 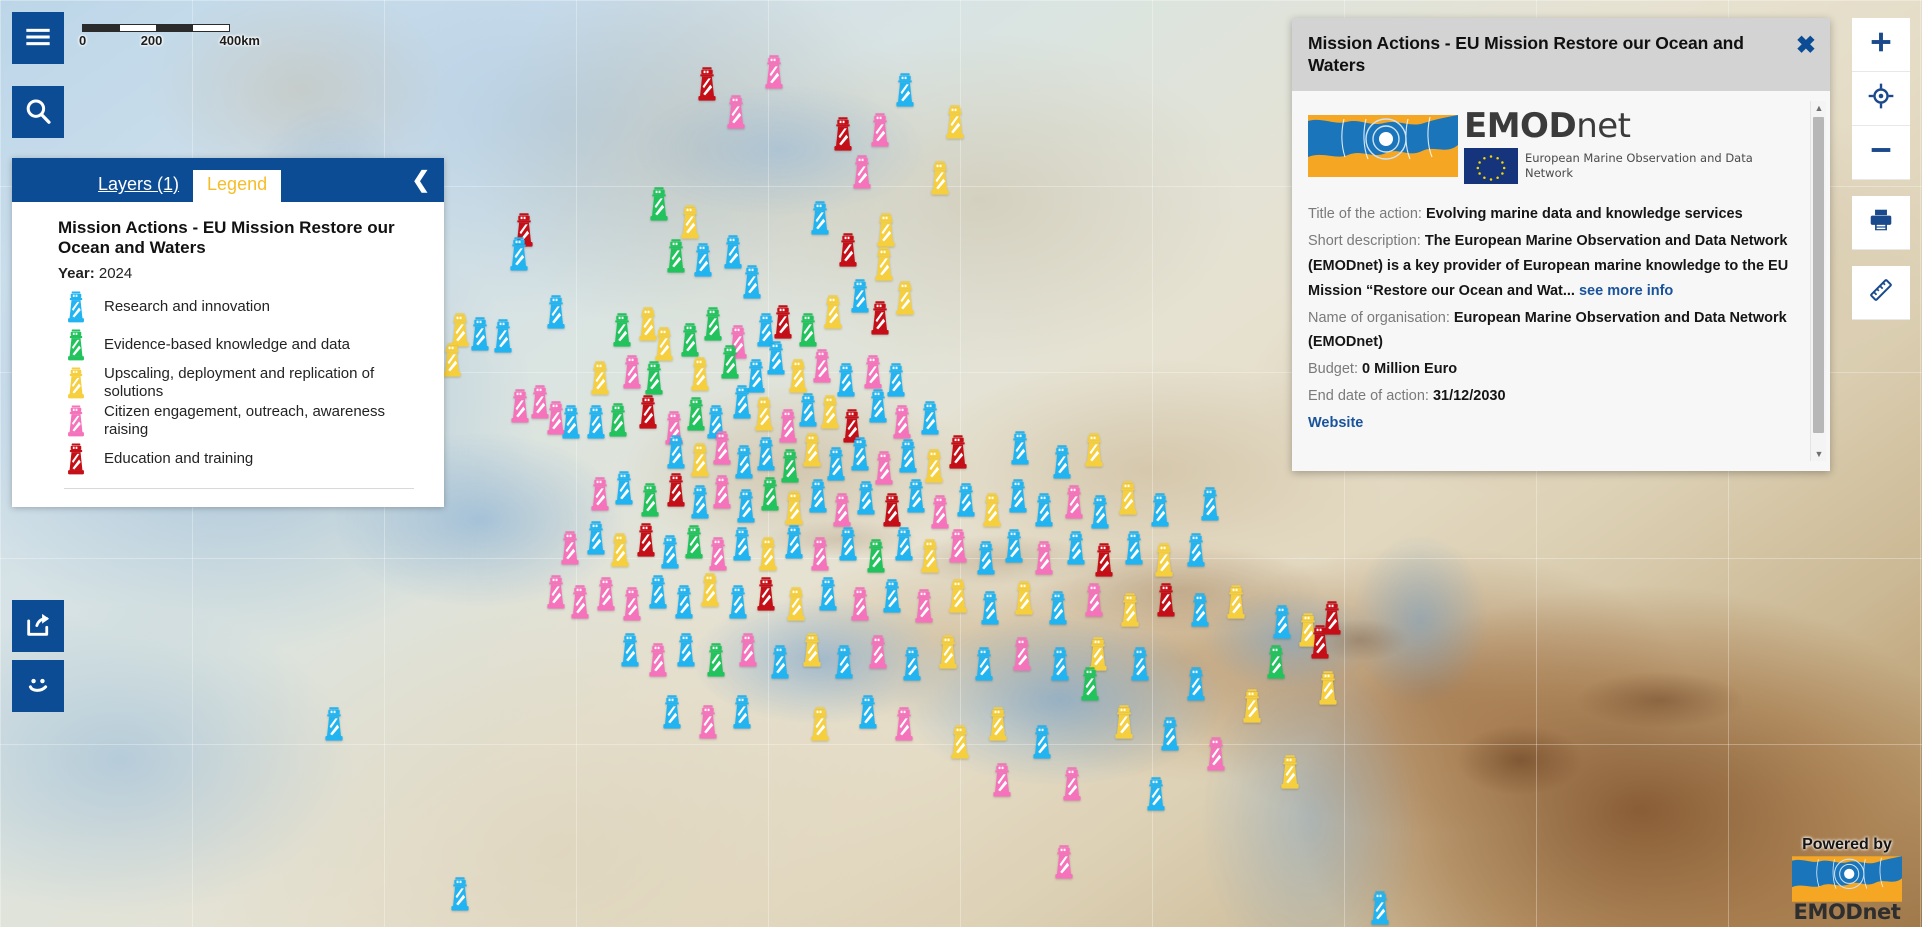 What do you see at coordinates (38, 626) in the screenshot?
I see `share-button` at bounding box center [38, 626].